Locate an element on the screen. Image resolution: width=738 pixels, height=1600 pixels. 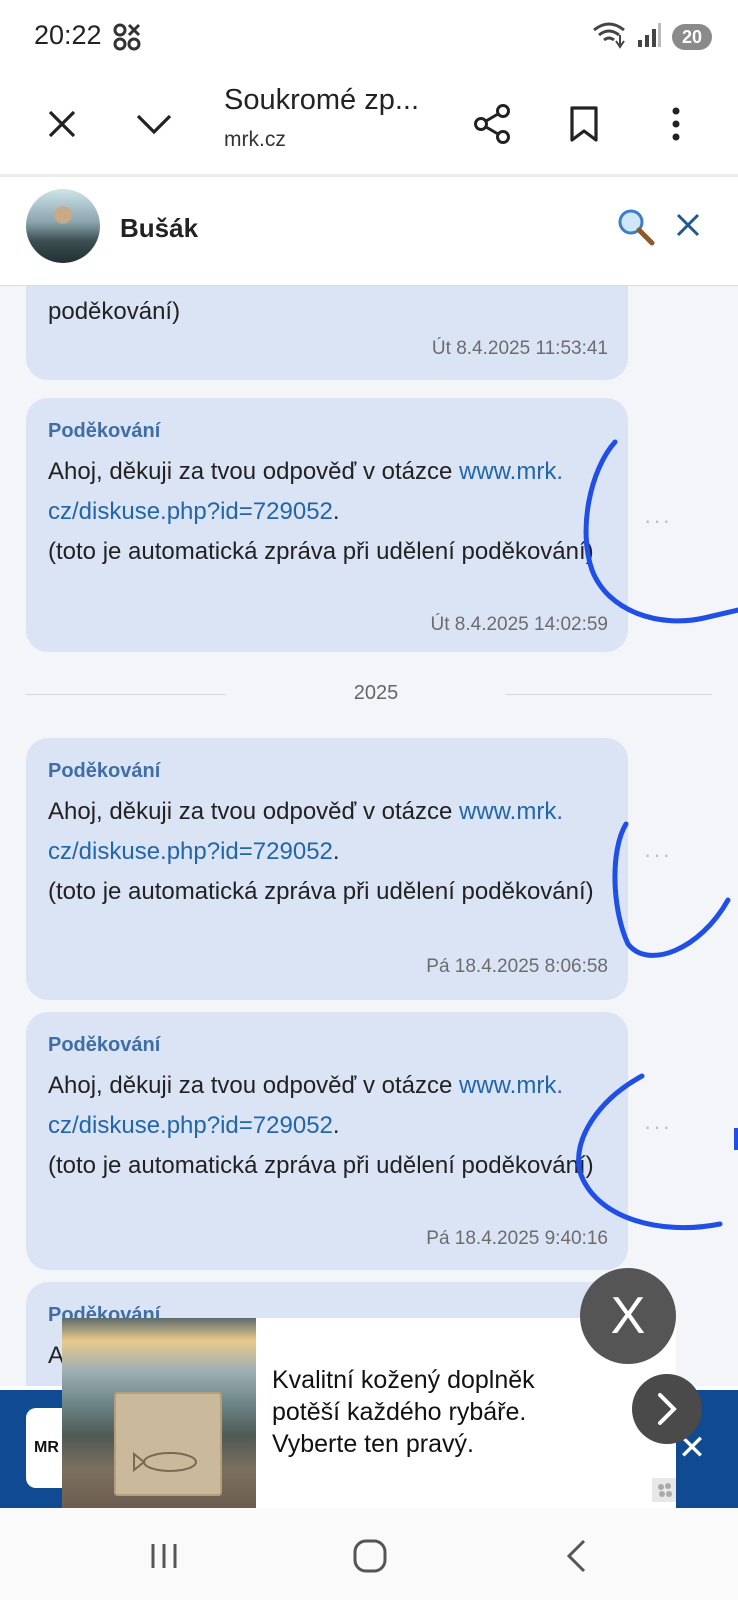
search-button is located at coordinates (636, 227).